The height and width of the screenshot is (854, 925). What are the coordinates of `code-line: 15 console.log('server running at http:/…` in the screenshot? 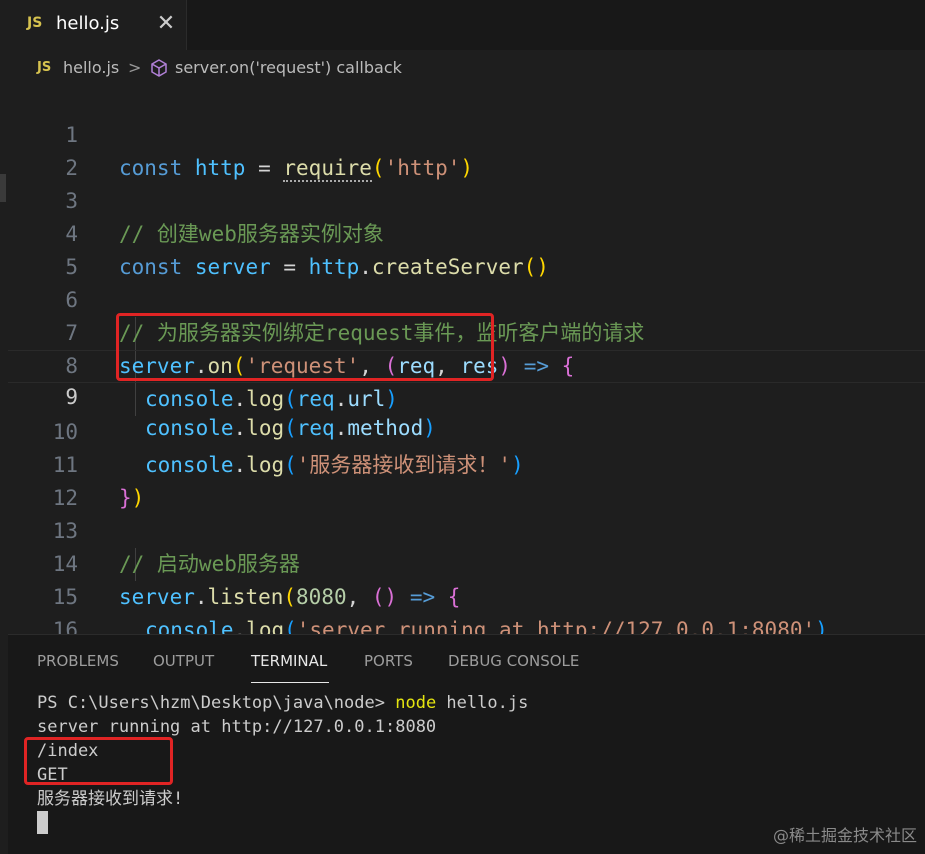 It's located at (466, 591).